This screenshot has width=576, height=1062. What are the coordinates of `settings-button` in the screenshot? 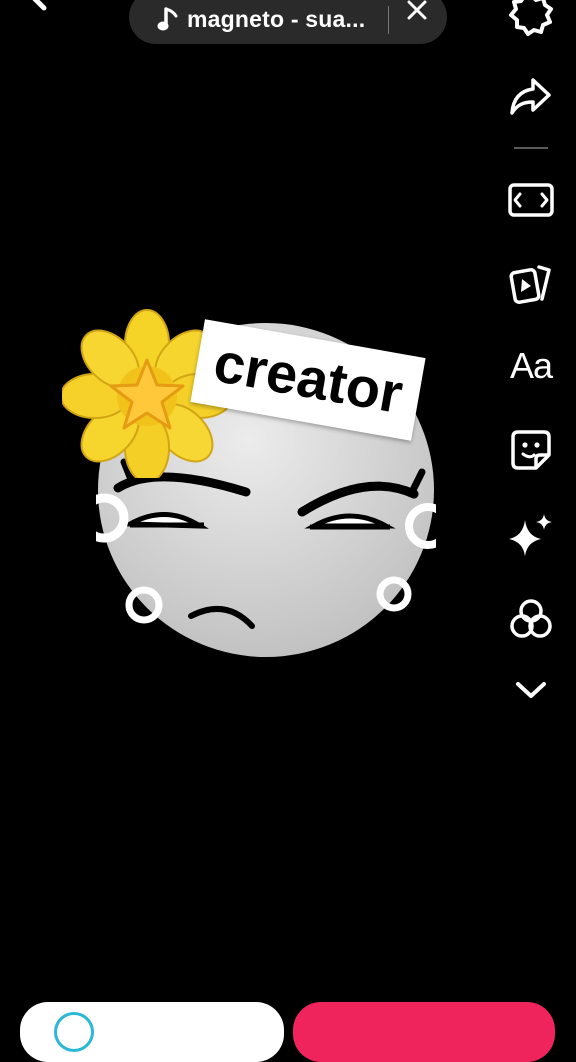 It's located at (531, 20).